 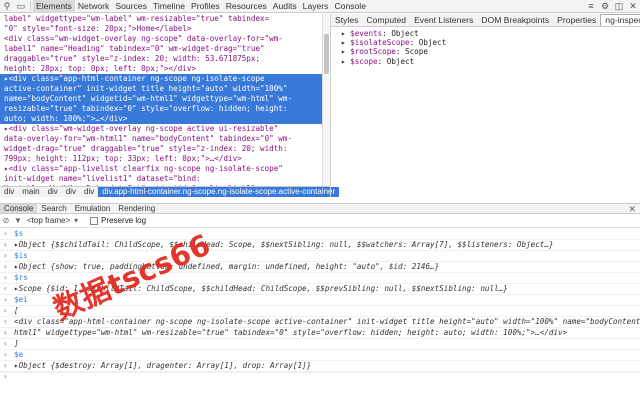 I want to click on drawer-tabs: Console Search Emulation Rendering ✕, so click(x=320, y=208).